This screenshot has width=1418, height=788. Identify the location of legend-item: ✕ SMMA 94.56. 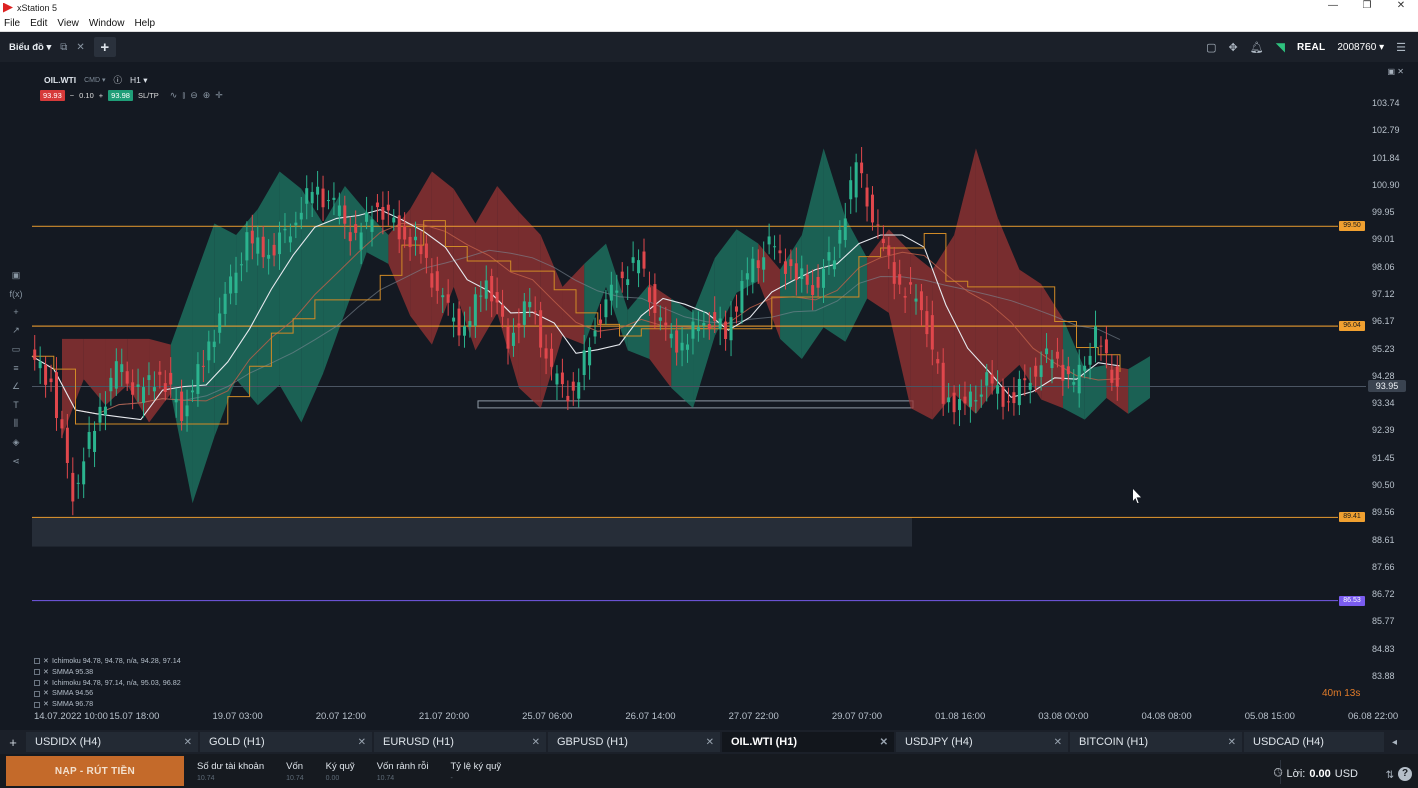
(107, 693).